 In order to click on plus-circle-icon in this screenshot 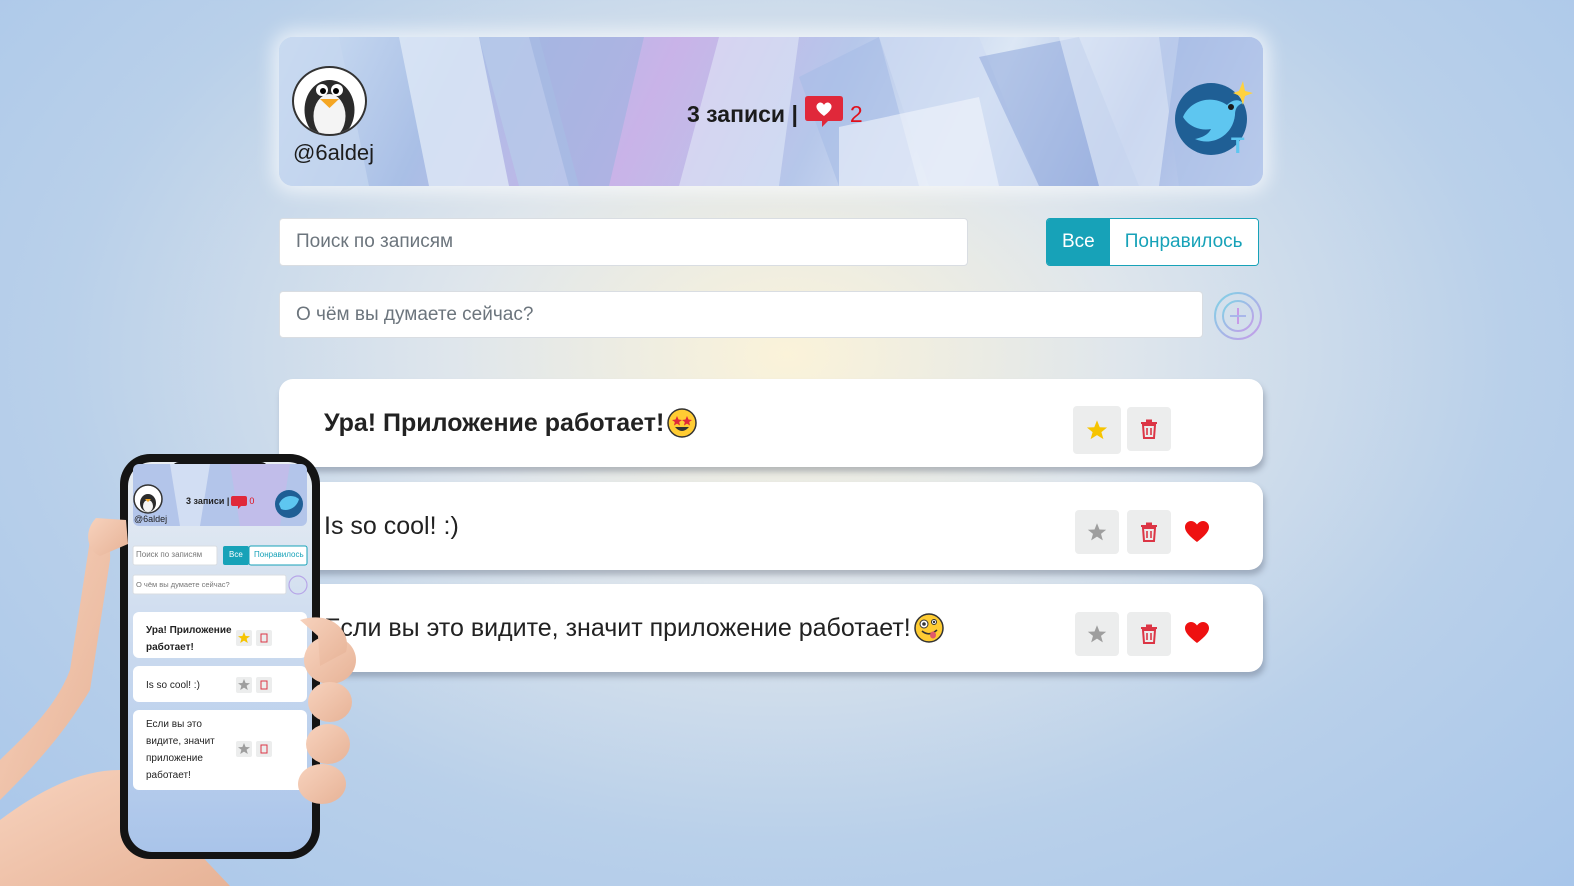, I will do `click(1238, 316)`.